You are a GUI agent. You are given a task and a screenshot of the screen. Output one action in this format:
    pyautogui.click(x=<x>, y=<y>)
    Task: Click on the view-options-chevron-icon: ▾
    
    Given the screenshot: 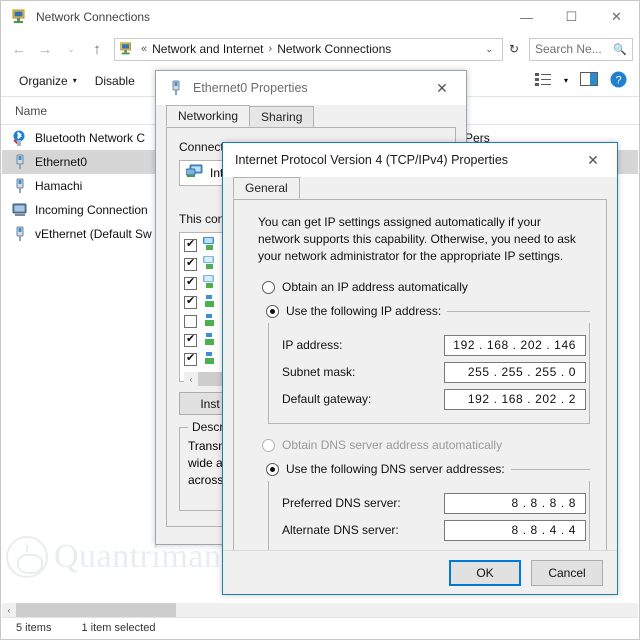 What is the action you would take?
    pyautogui.click(x=566, y=80)
    